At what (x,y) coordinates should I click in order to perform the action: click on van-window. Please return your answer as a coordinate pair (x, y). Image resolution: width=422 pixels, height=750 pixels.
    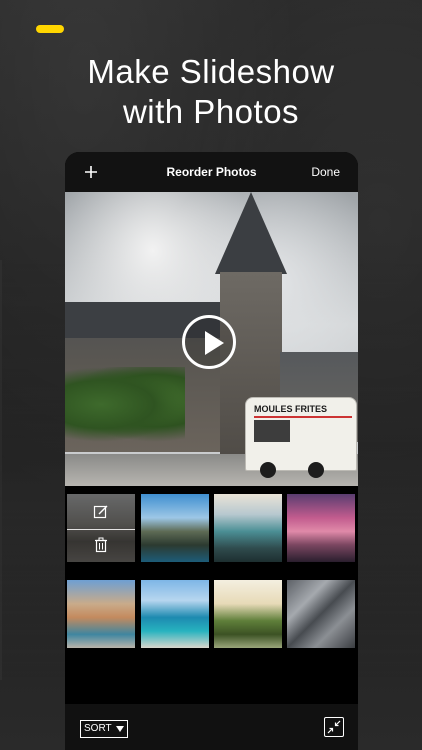
    Looking at the image, I should click on (272, 431).